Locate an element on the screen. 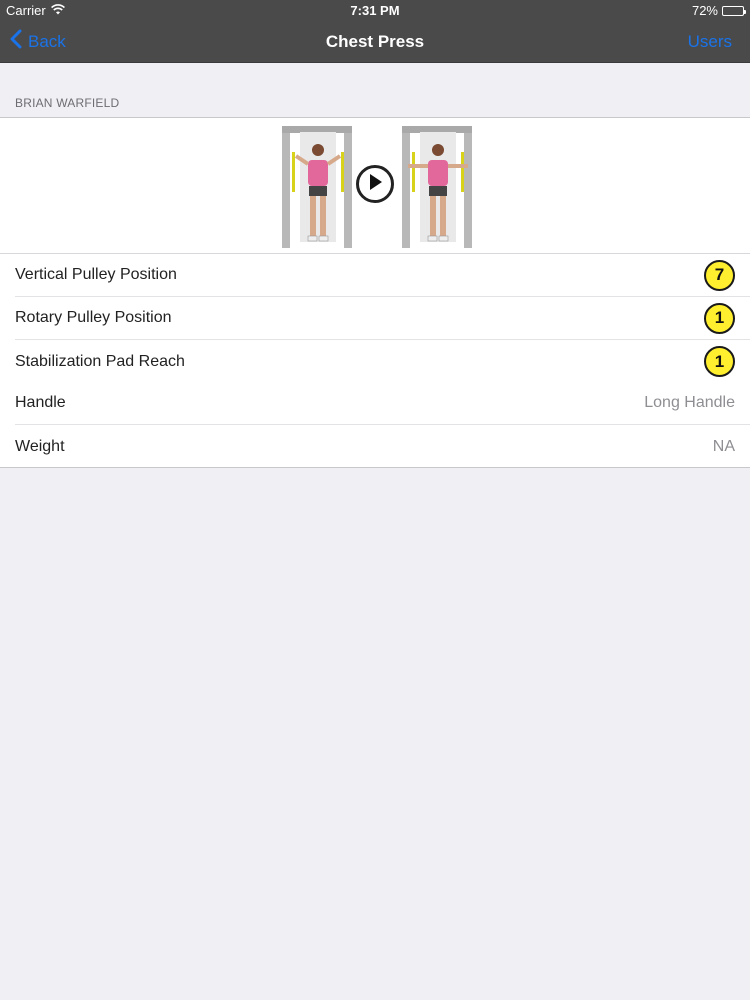  play-button is located at coordinates (375, 184).